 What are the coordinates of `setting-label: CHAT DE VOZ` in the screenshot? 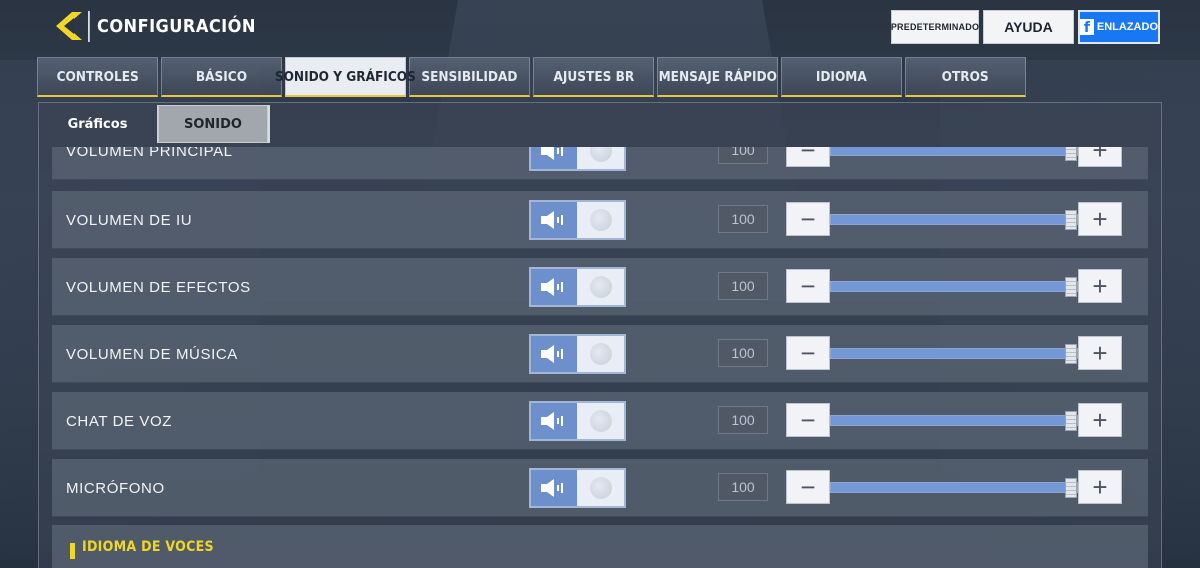 It's located at (119, 421).